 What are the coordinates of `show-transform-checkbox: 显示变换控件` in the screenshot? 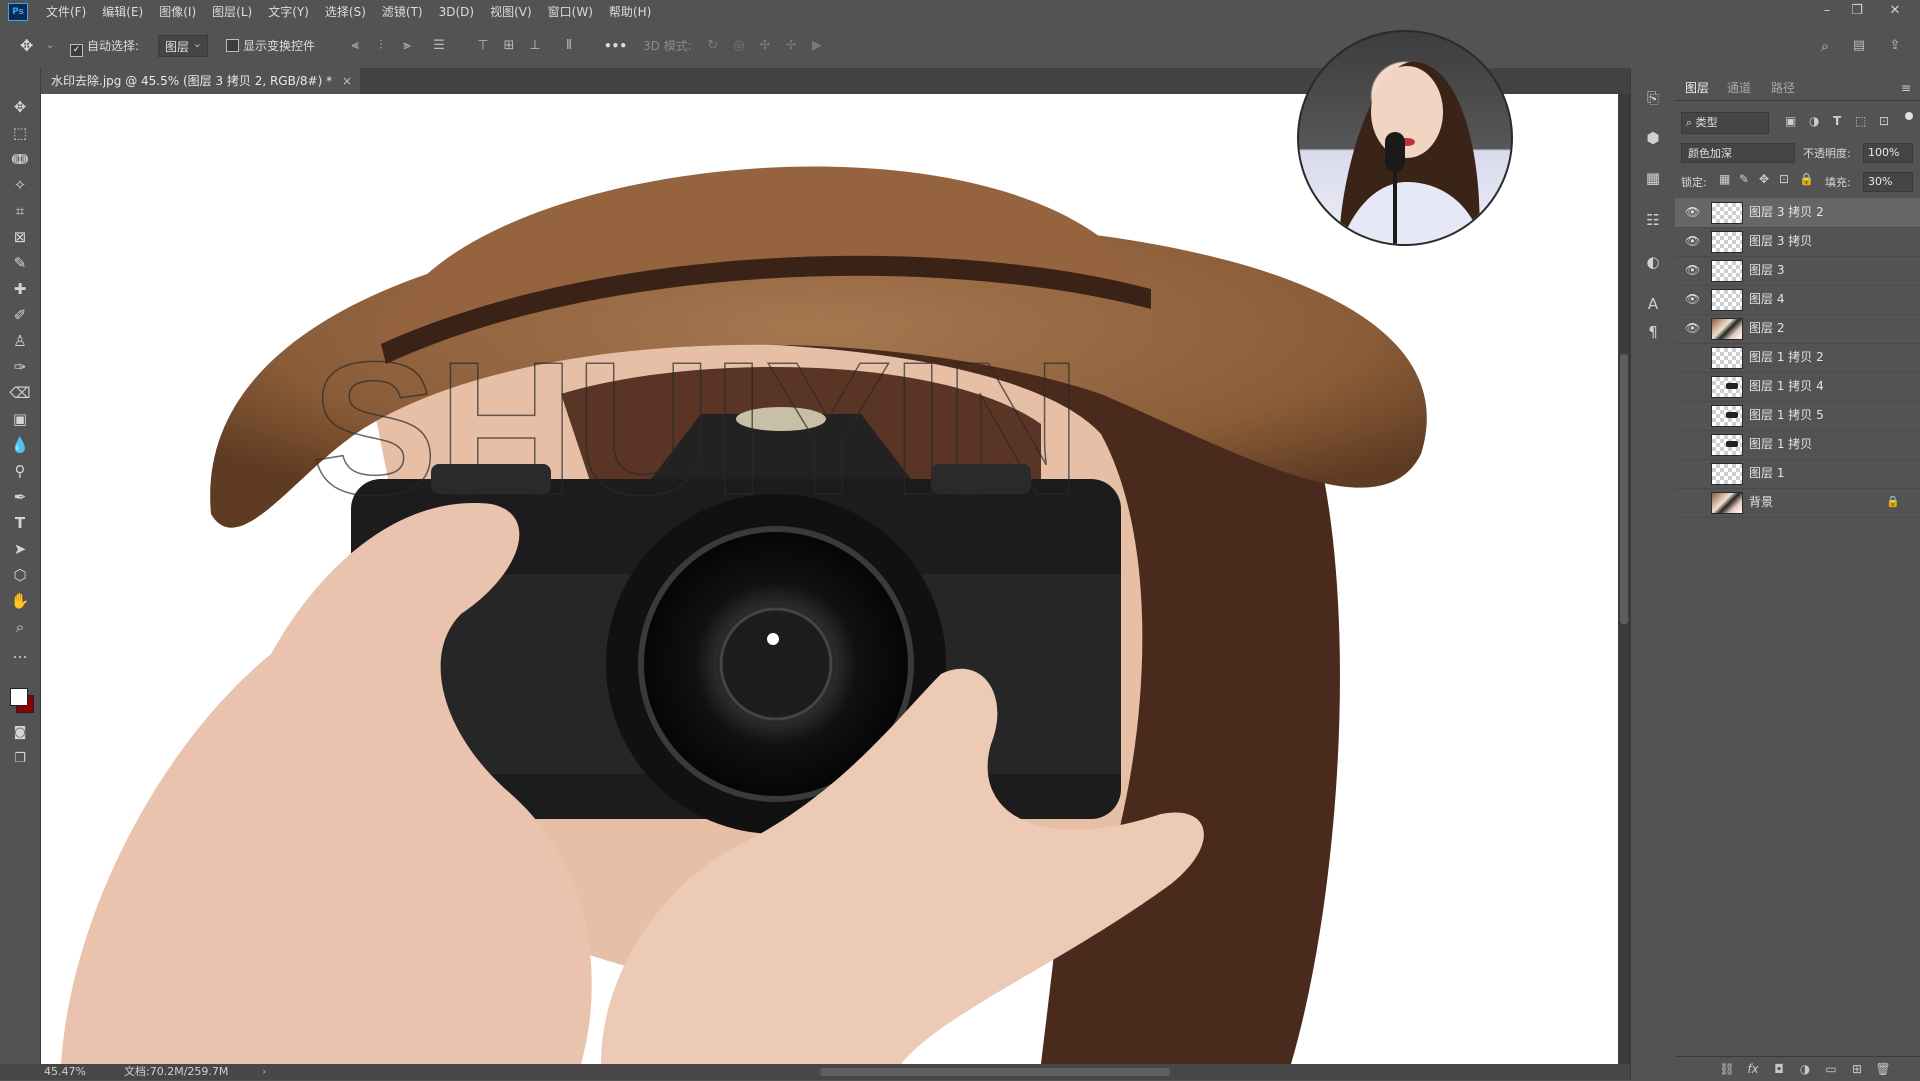 It's located at (270, 46).